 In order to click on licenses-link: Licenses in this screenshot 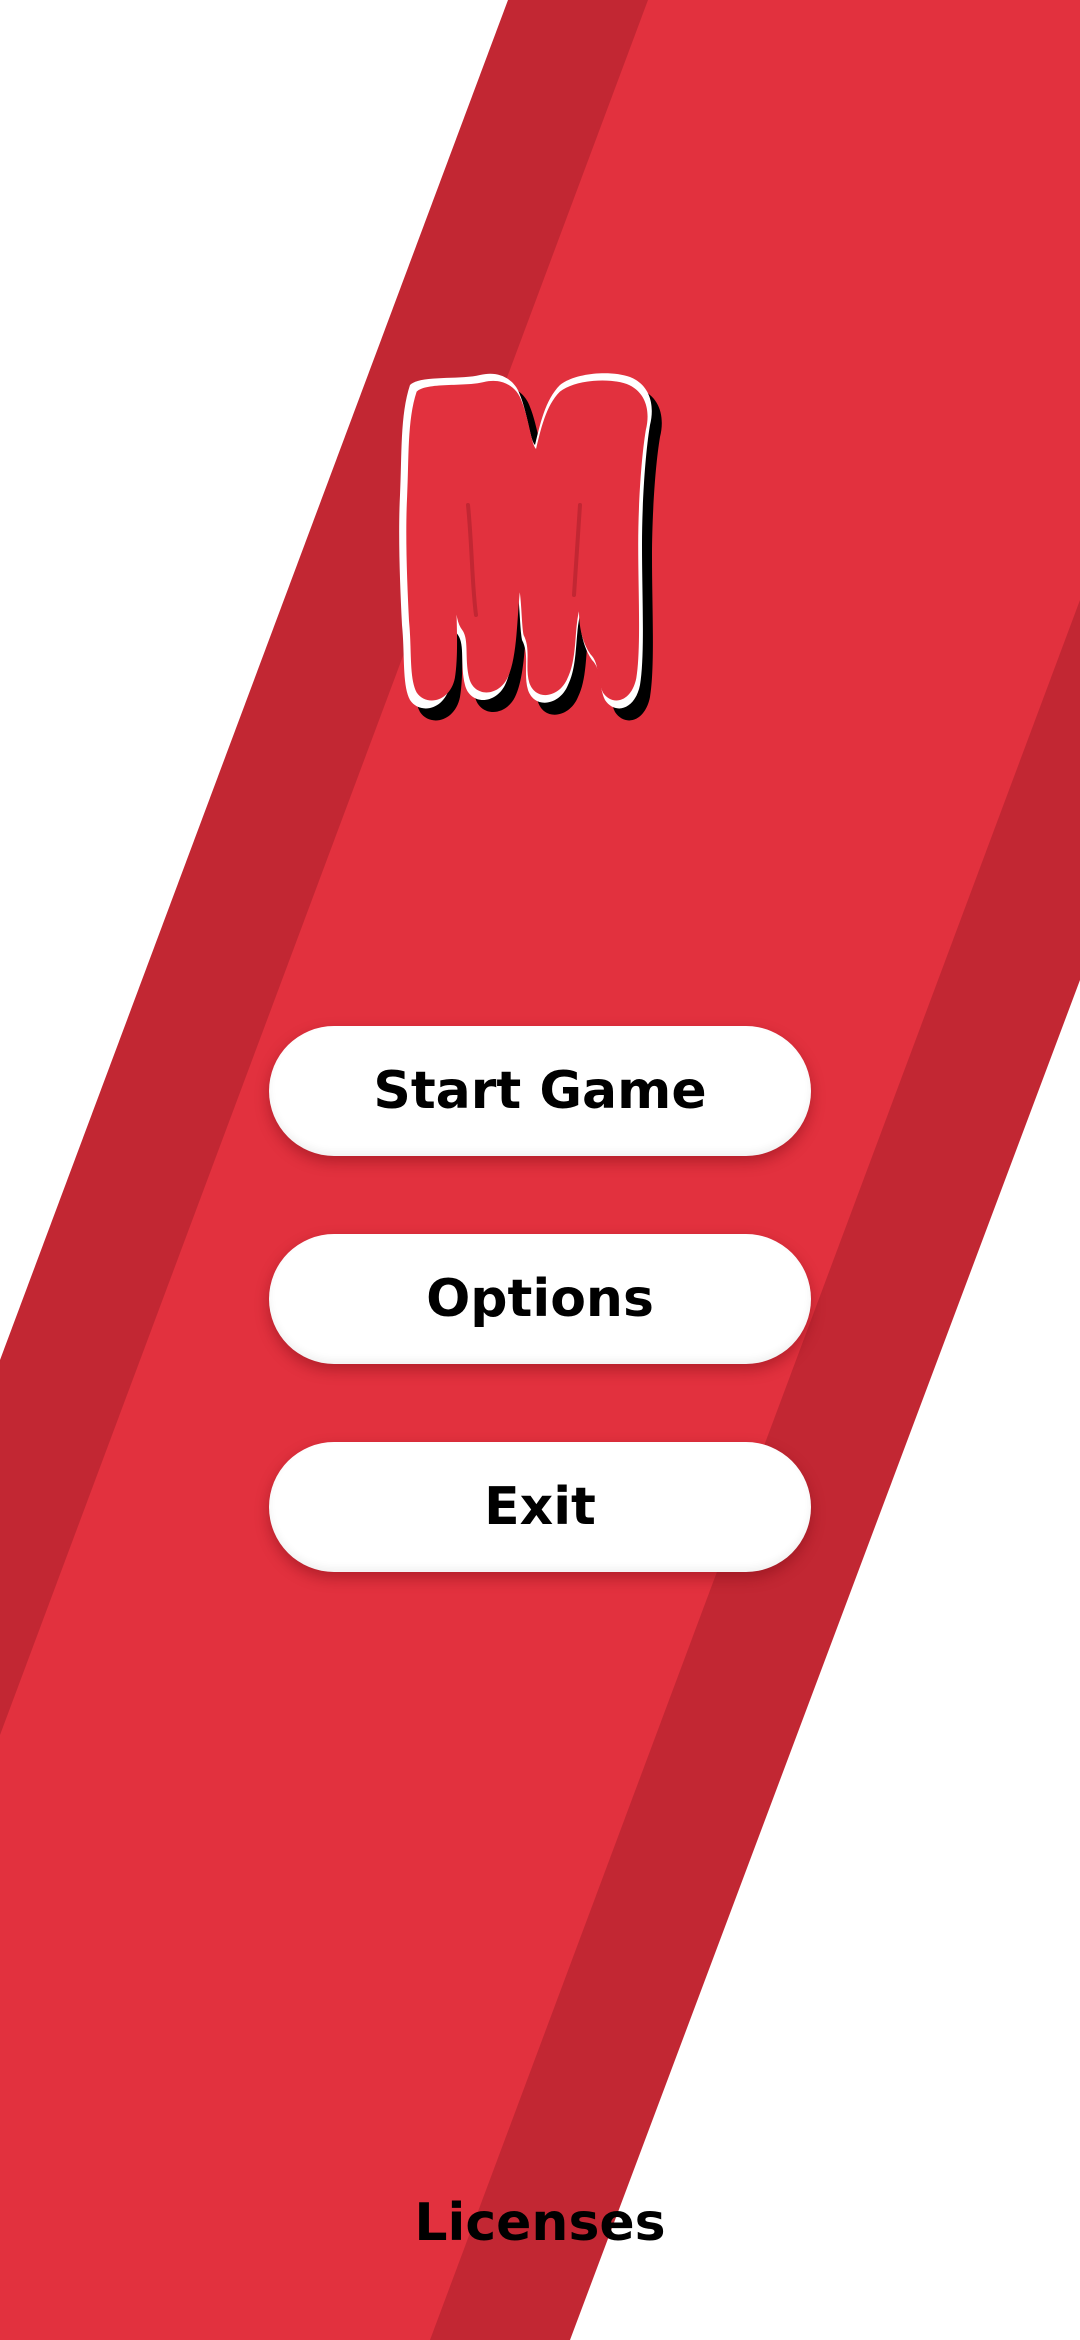, I will do `click(540, 2223)`.